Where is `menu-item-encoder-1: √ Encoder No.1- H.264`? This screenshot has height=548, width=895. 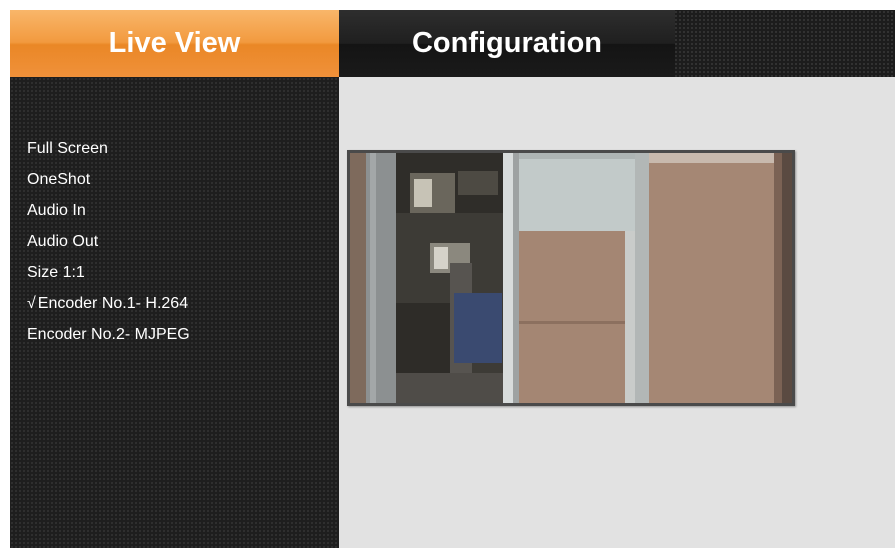 menu-item-encoder-1: √ Encoder No.1- H.264 is located at coordinates (108, 308).